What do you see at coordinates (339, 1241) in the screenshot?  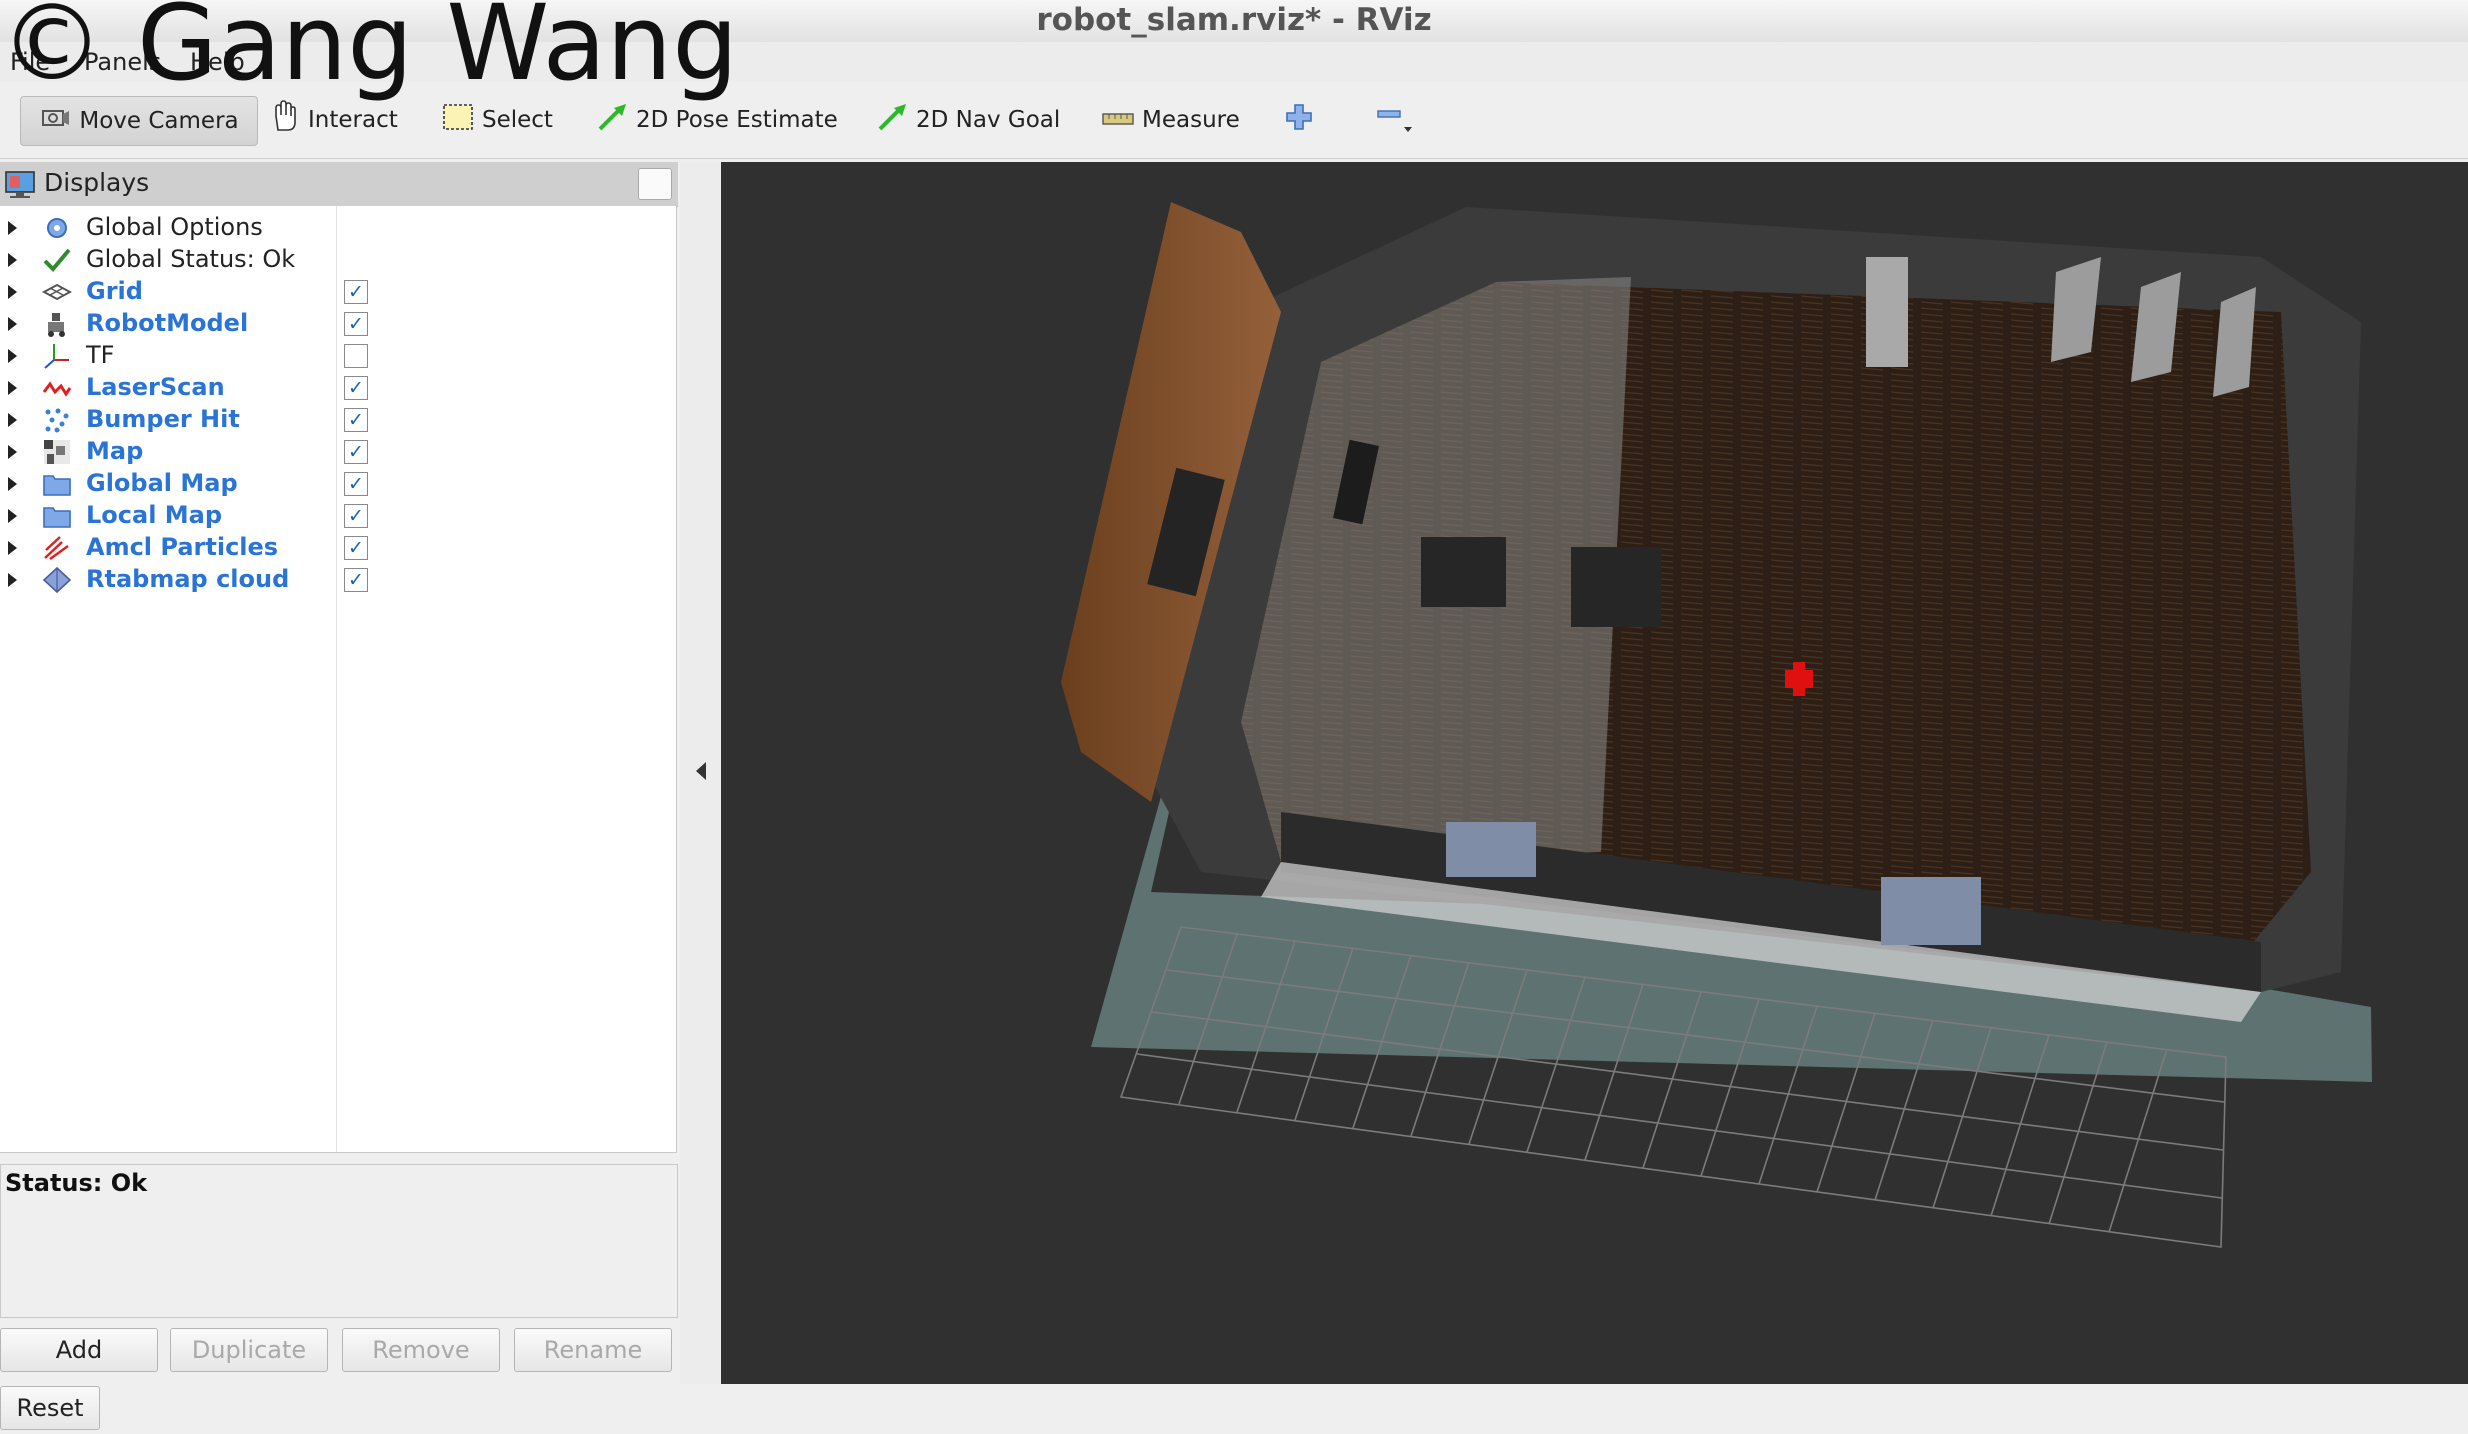 I see `status-panel: Status: Ok` at bounding box center [339, 1241].